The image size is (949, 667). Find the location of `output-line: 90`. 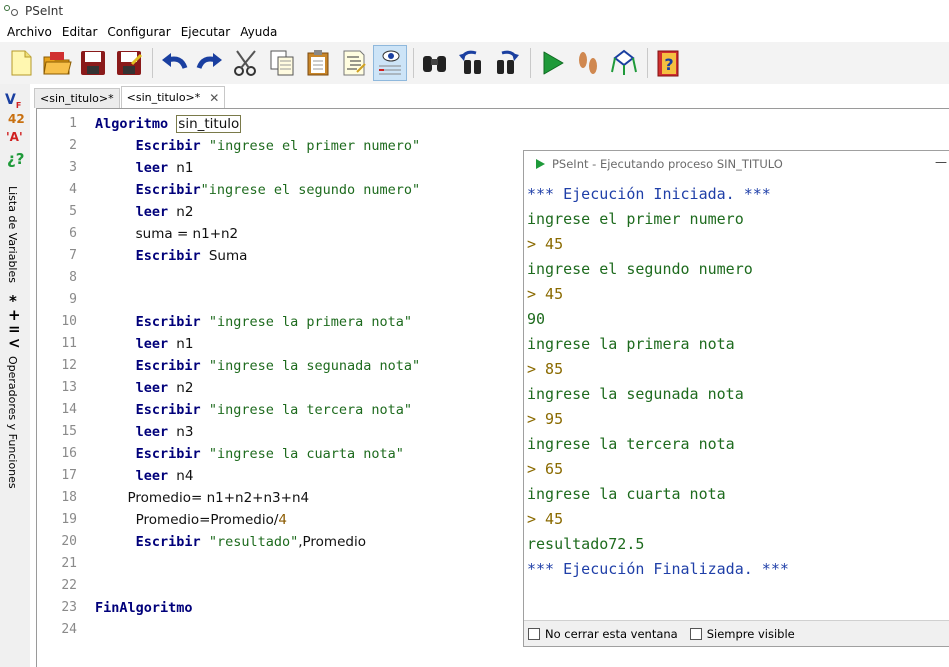

output-line: 90 is located at coordinates (536, 319).